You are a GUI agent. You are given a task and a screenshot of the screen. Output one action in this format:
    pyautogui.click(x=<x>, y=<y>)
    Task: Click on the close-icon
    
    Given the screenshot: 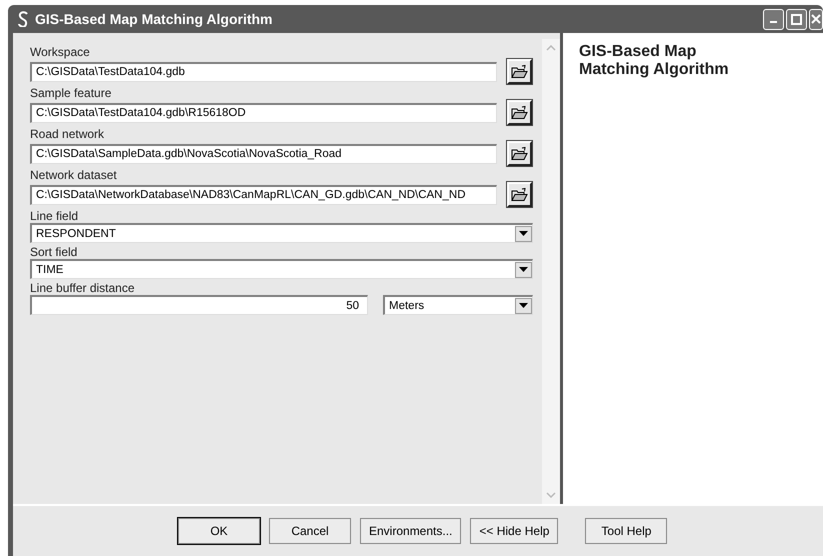 What is the action you would take?
    pyautogui.click(x=816, y=19)
    